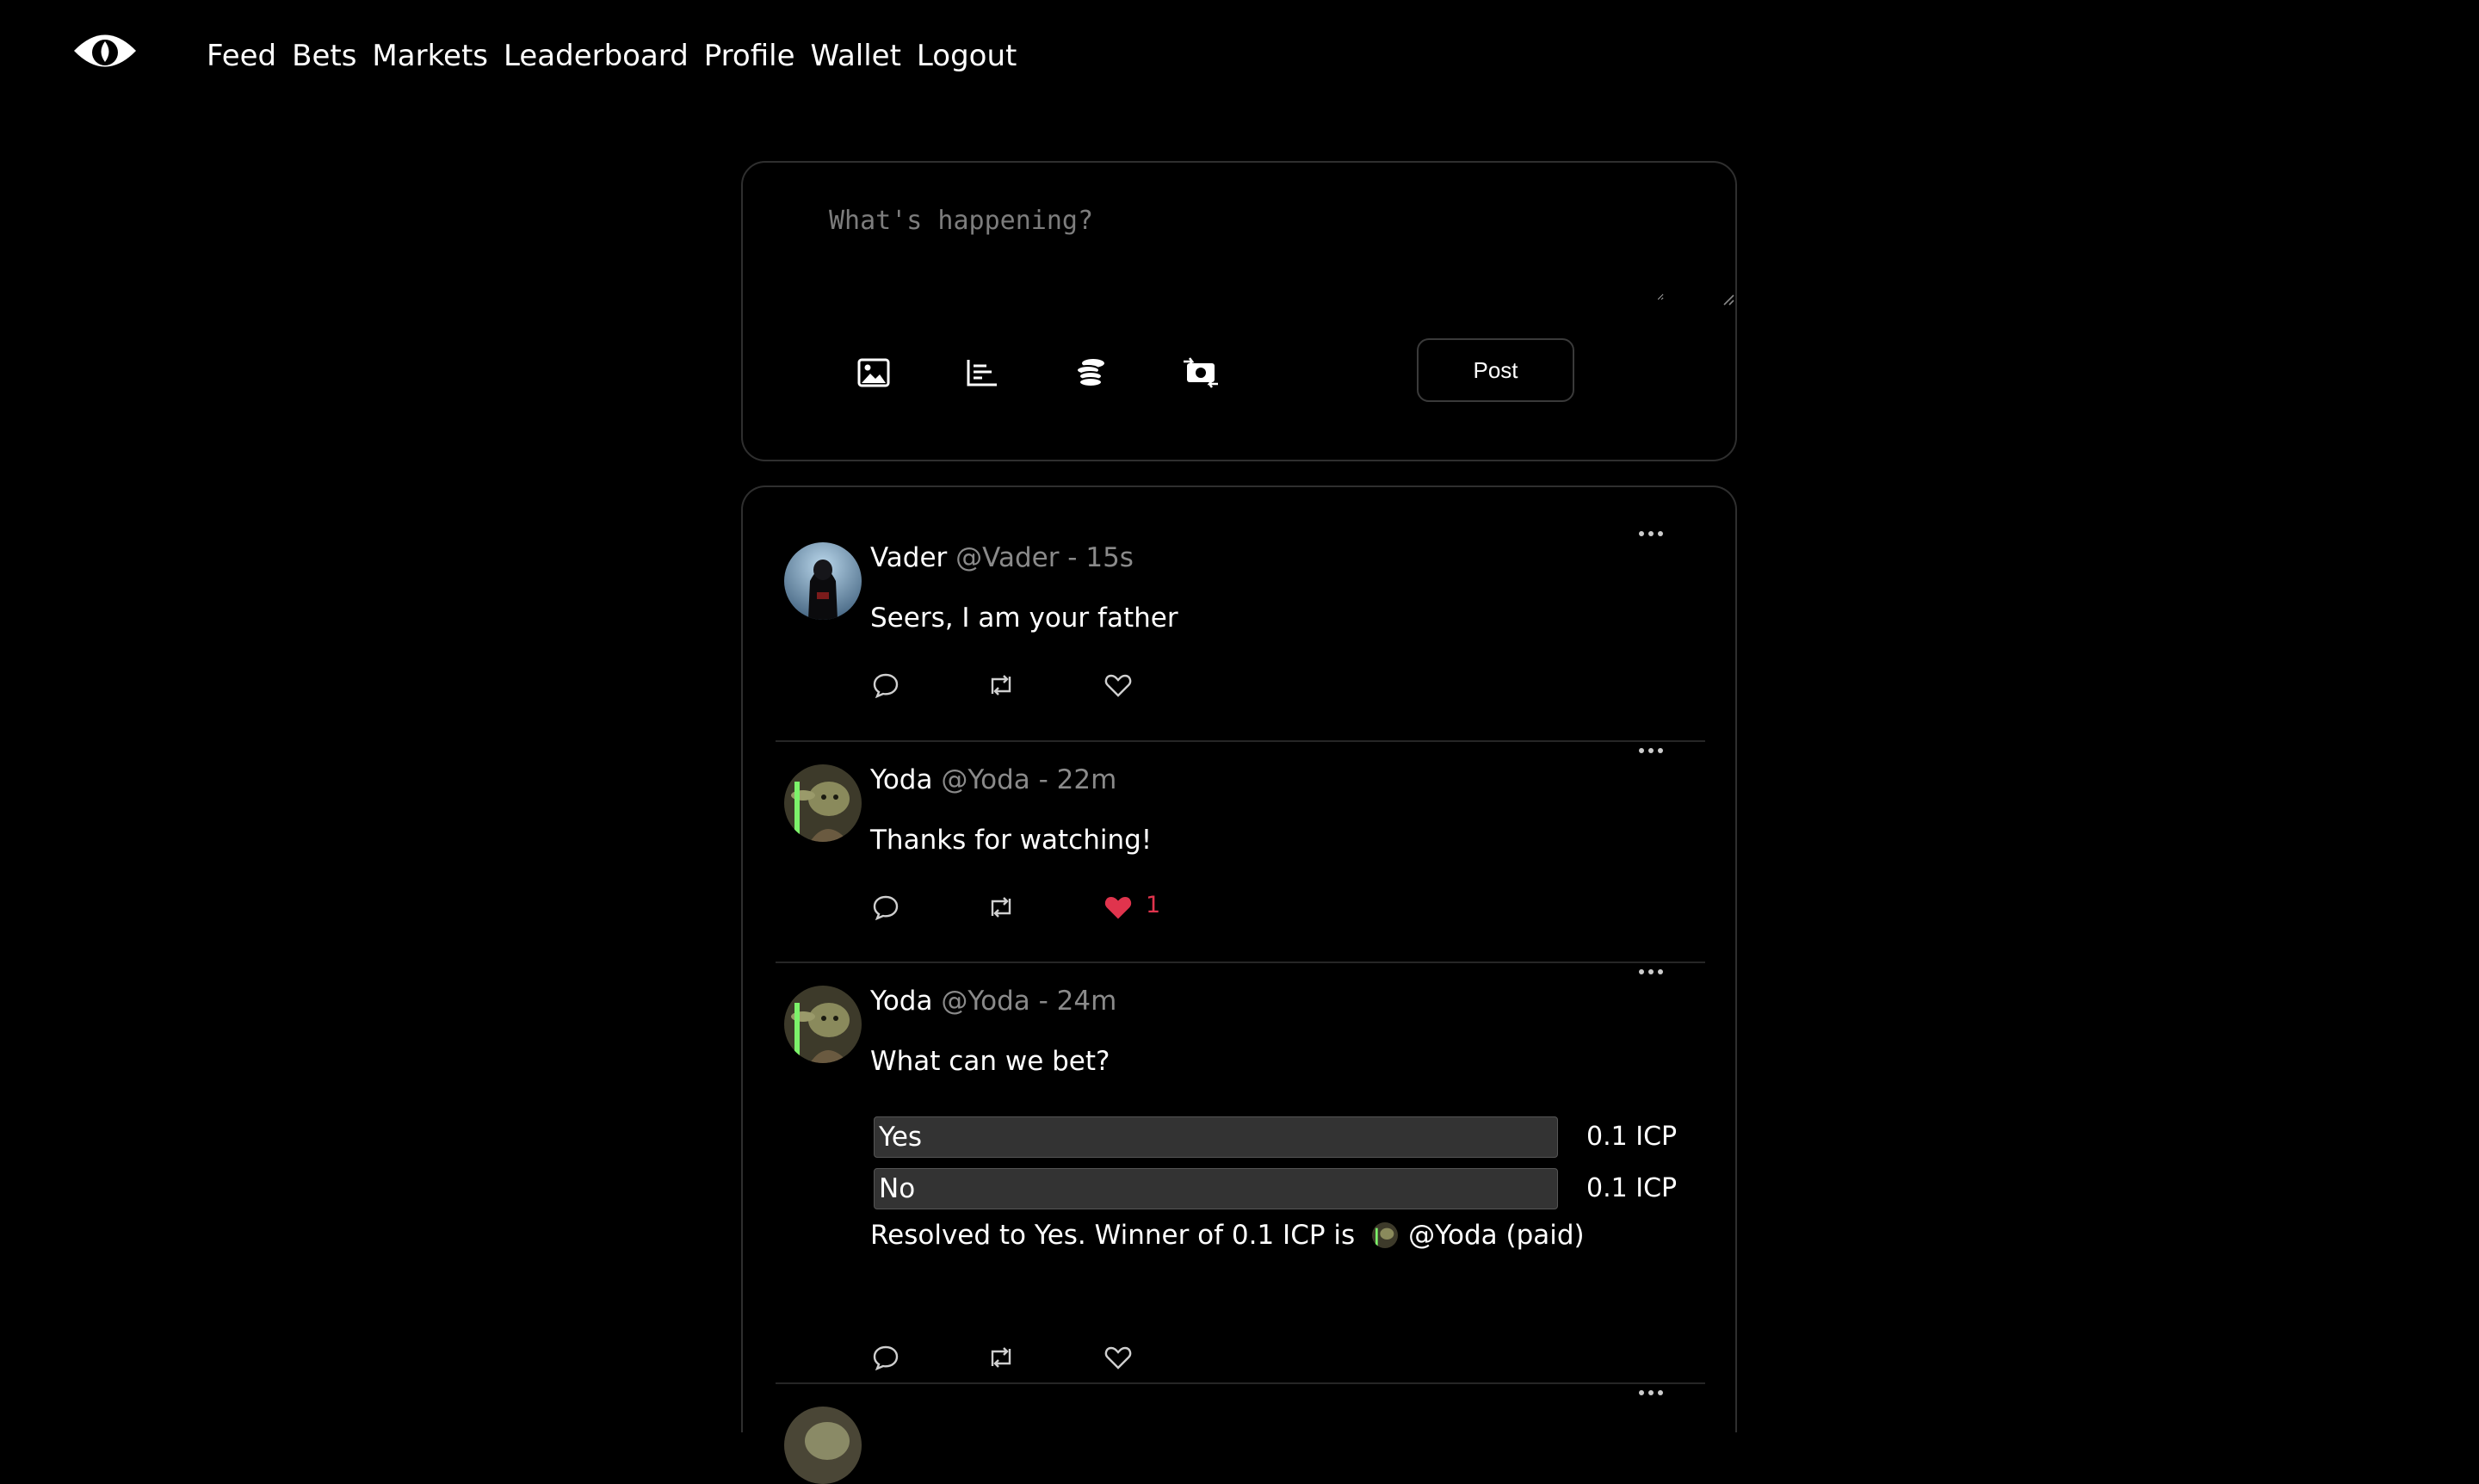 The height and width of the screenshot is (1484, 2479). What do you see at coordinates (749, 55) in the screenshot?
I see `nav-profile: Profile` at bounding box center [749, 55].